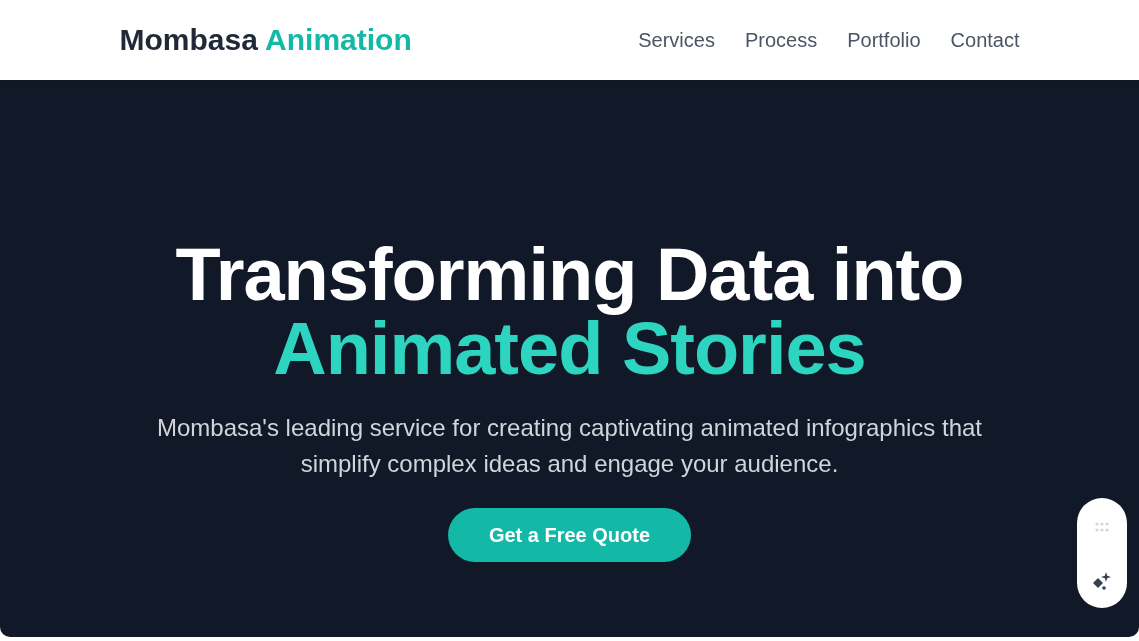 The width and height of the screenshot is (1139, 641). What do you see at coordinates (884, 40) in the screenshot?
I see `nav-link: Portfolio` at bounding box center [884, 40].